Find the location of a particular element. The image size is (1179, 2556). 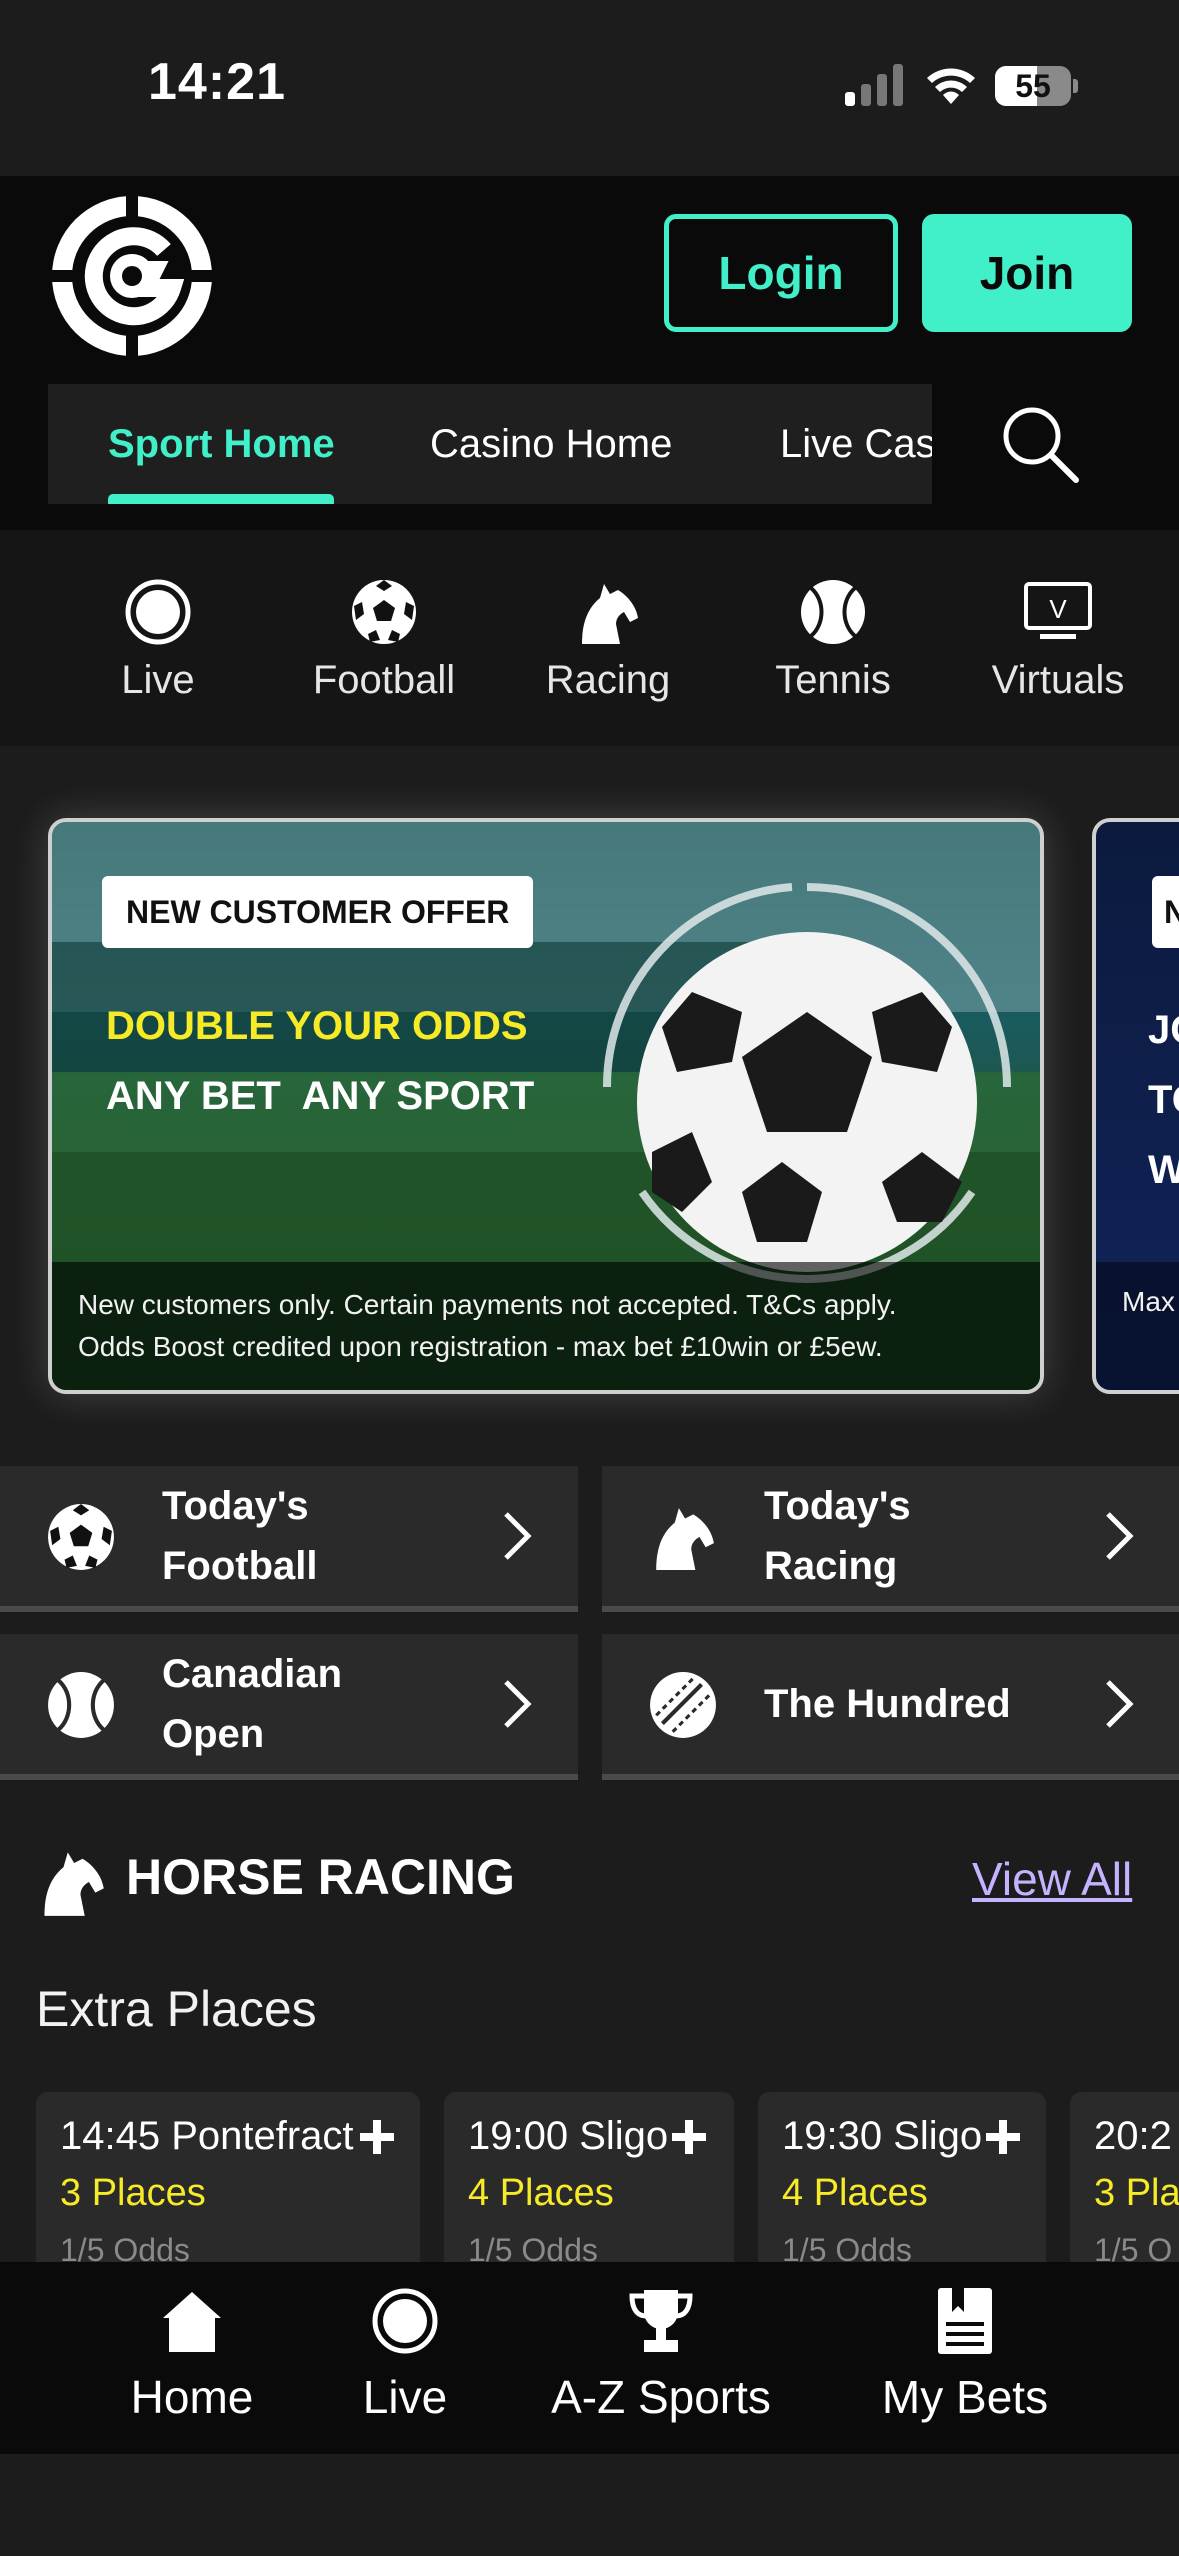

virtuals-icon: V is located at coordinates (1058, 610).